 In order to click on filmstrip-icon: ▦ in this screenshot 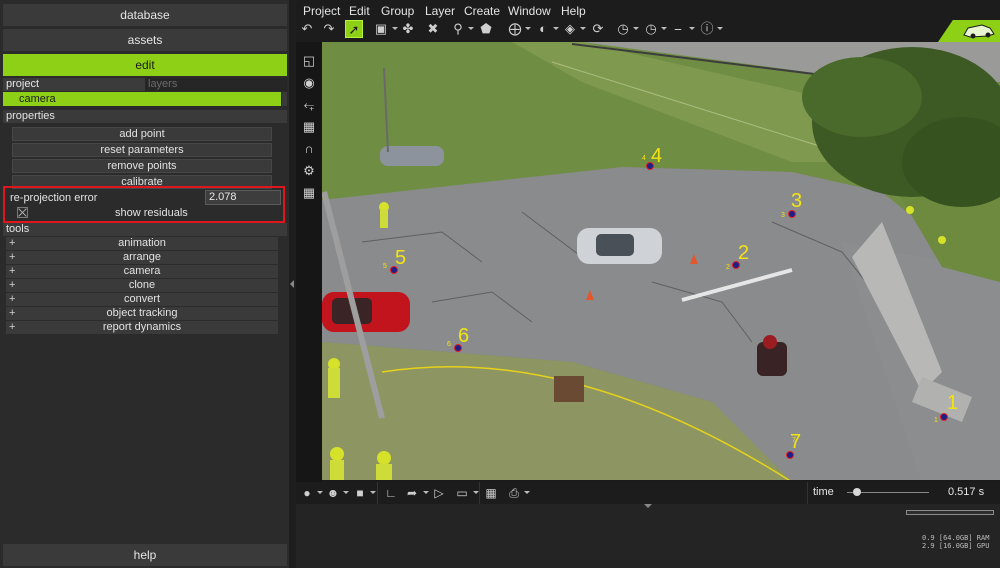, I will do `click(309, 127)`.